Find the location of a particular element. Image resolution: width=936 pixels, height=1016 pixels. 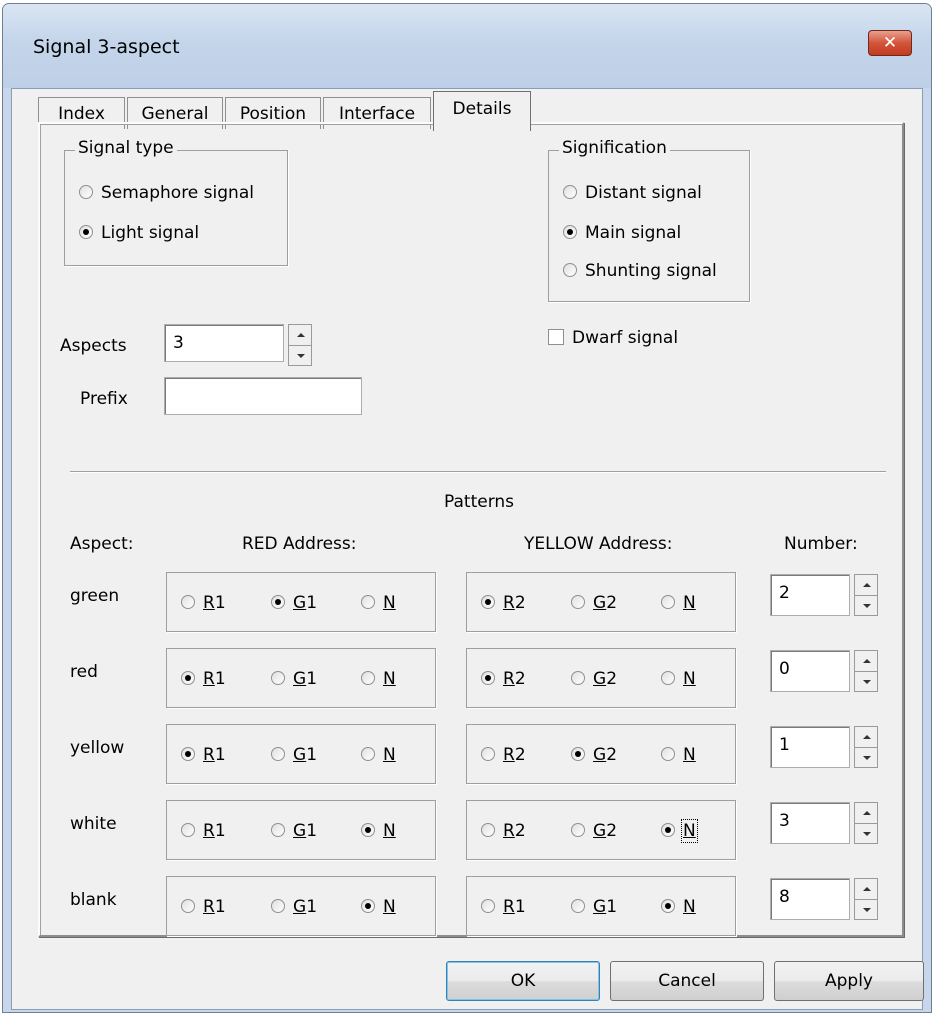

semaphore-signal-option: Semaphore signal is located at coordinates (166, 193).